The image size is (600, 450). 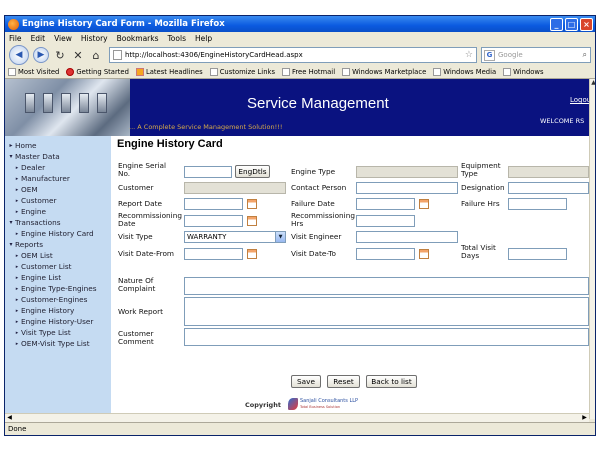 I want to click on minimize-button: _, so click(x=556, y=24).